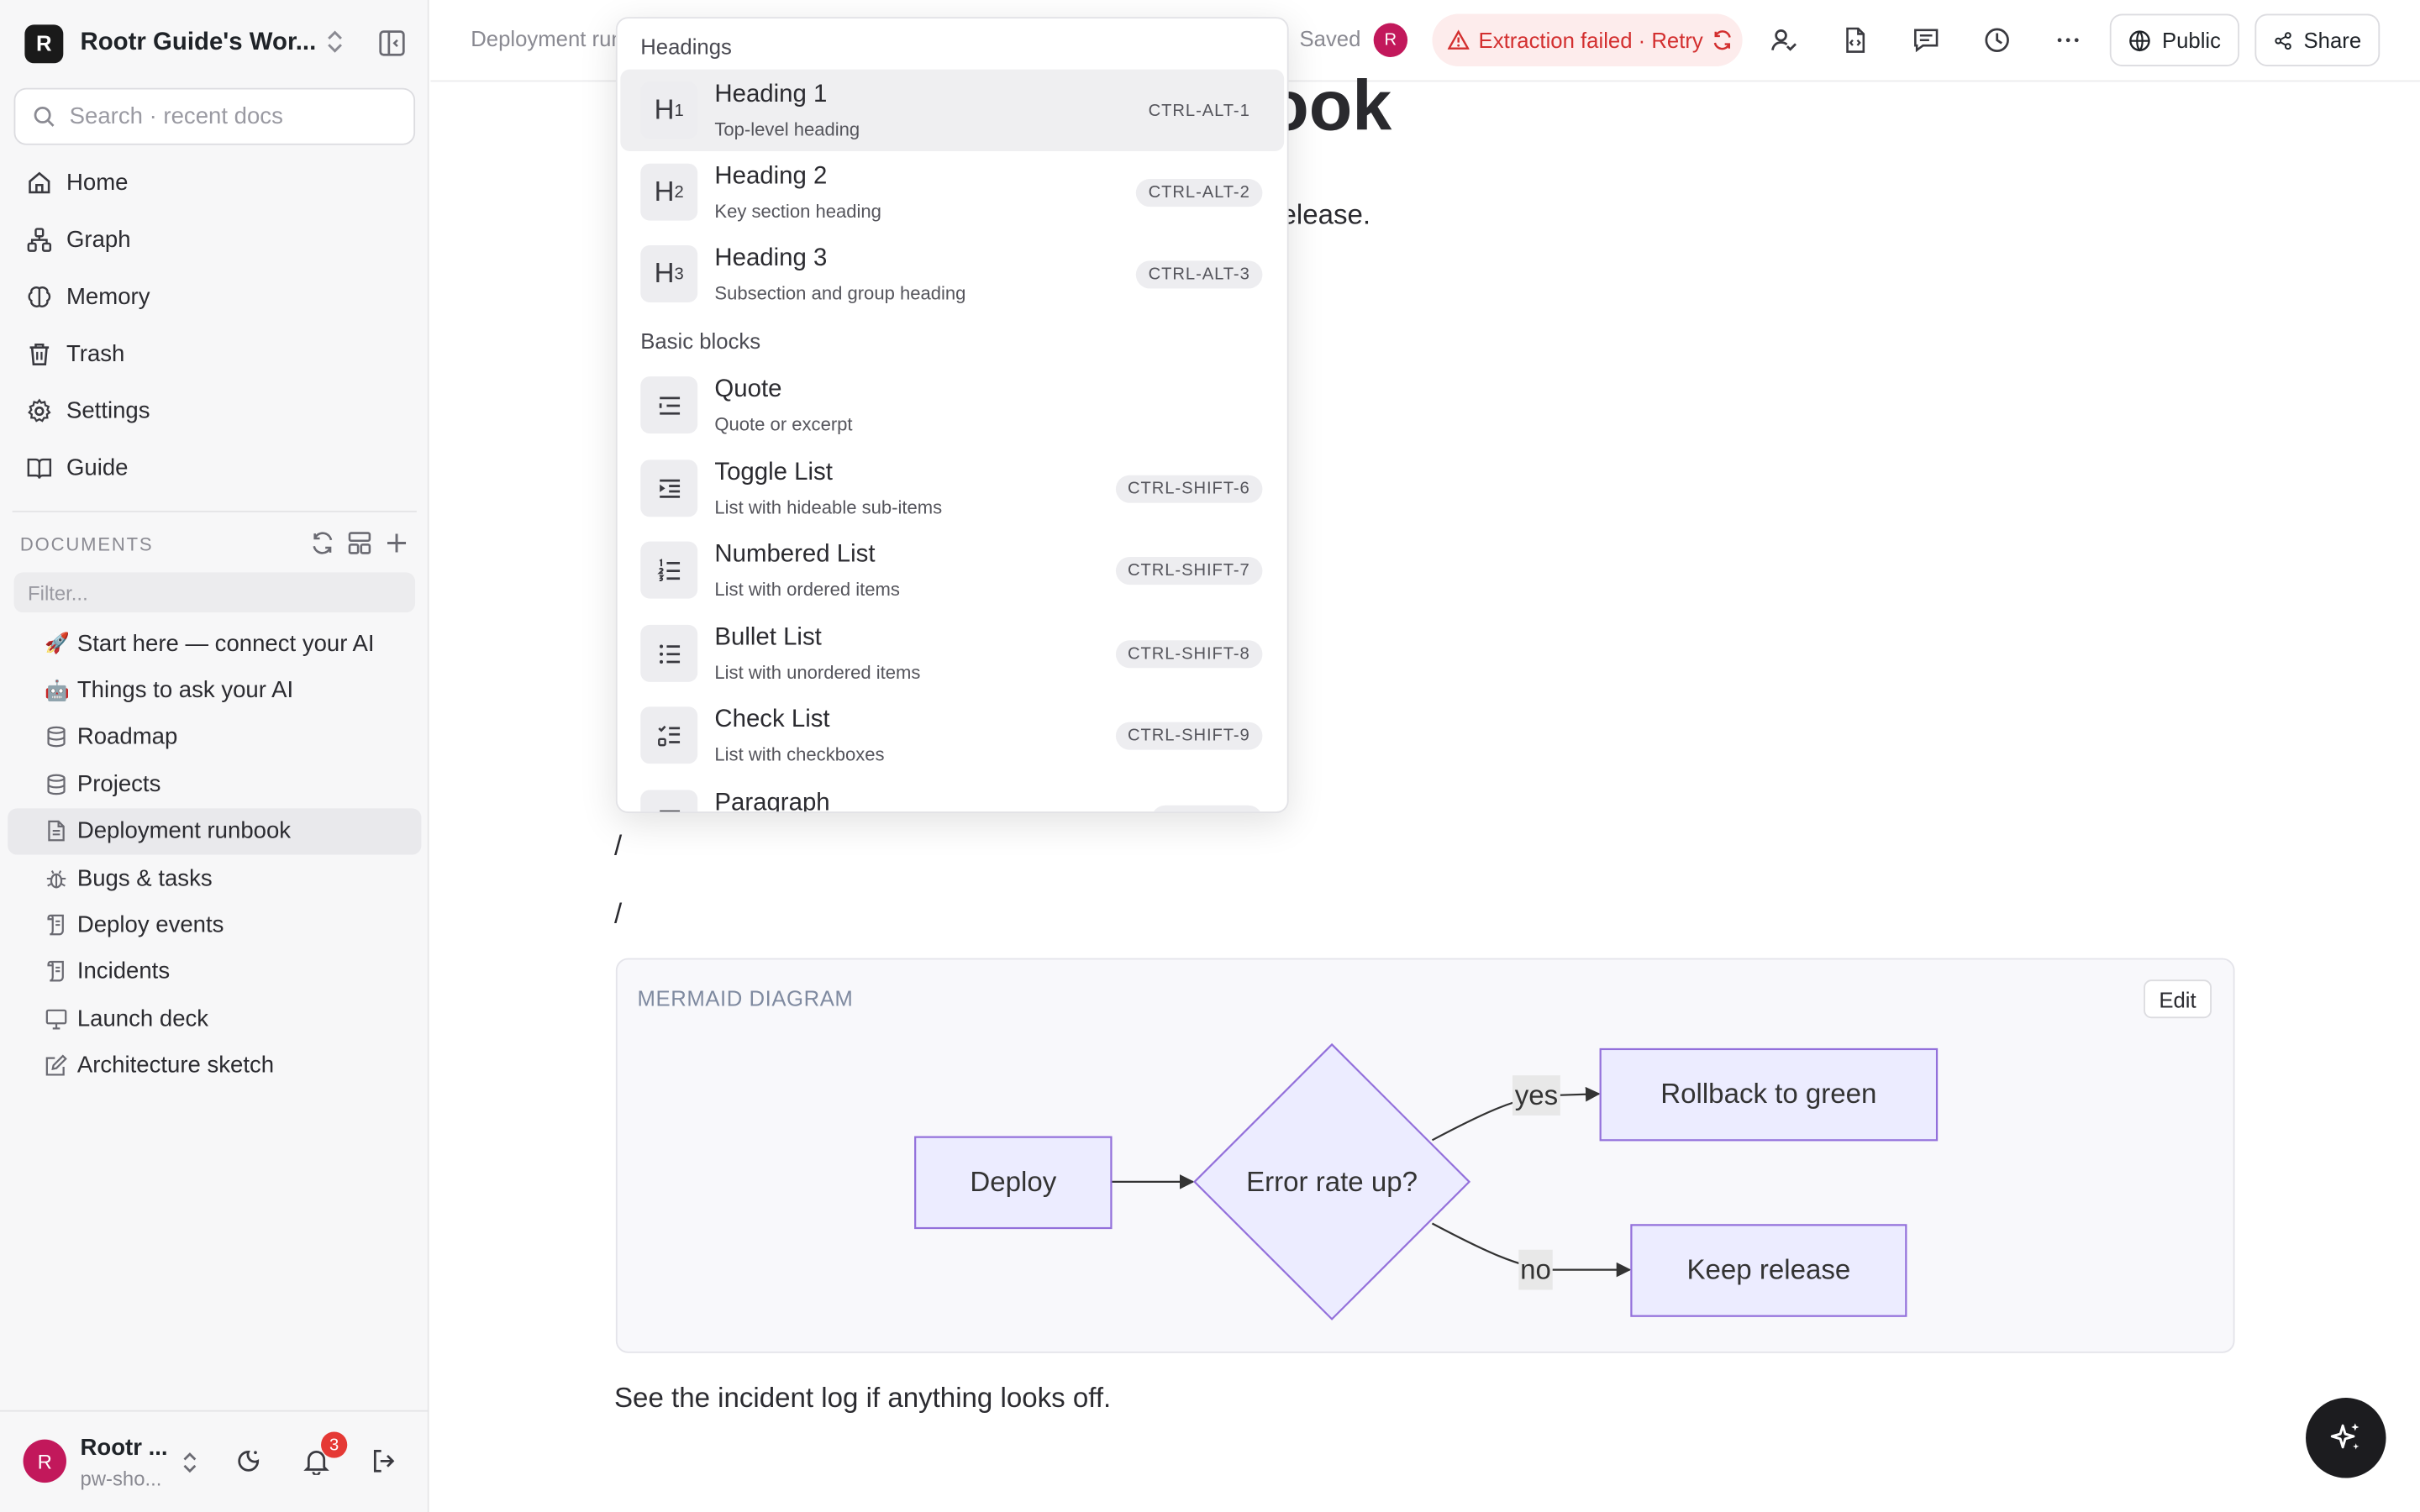 The width and height of the screenshot is (2420, 1512). I want to click on menu-item-desc: List with unordered items, so click(817, 672).